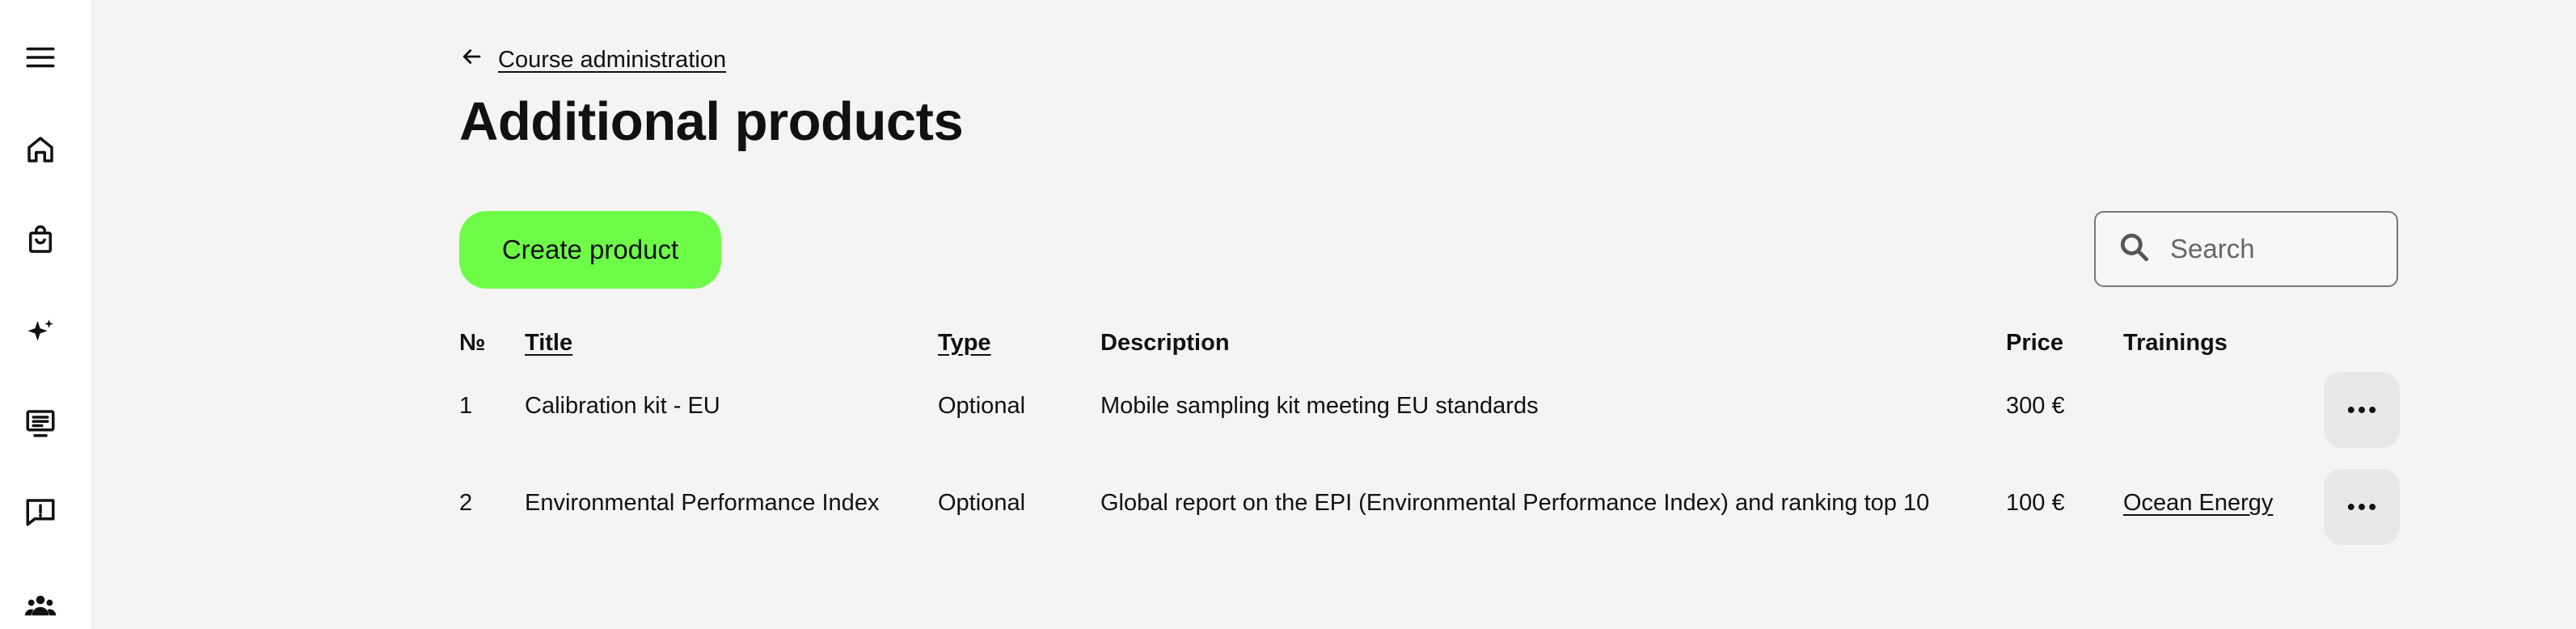 This screenshot has height=629, width=2576. I want to click on sparkles-icon, so click(40, 332).